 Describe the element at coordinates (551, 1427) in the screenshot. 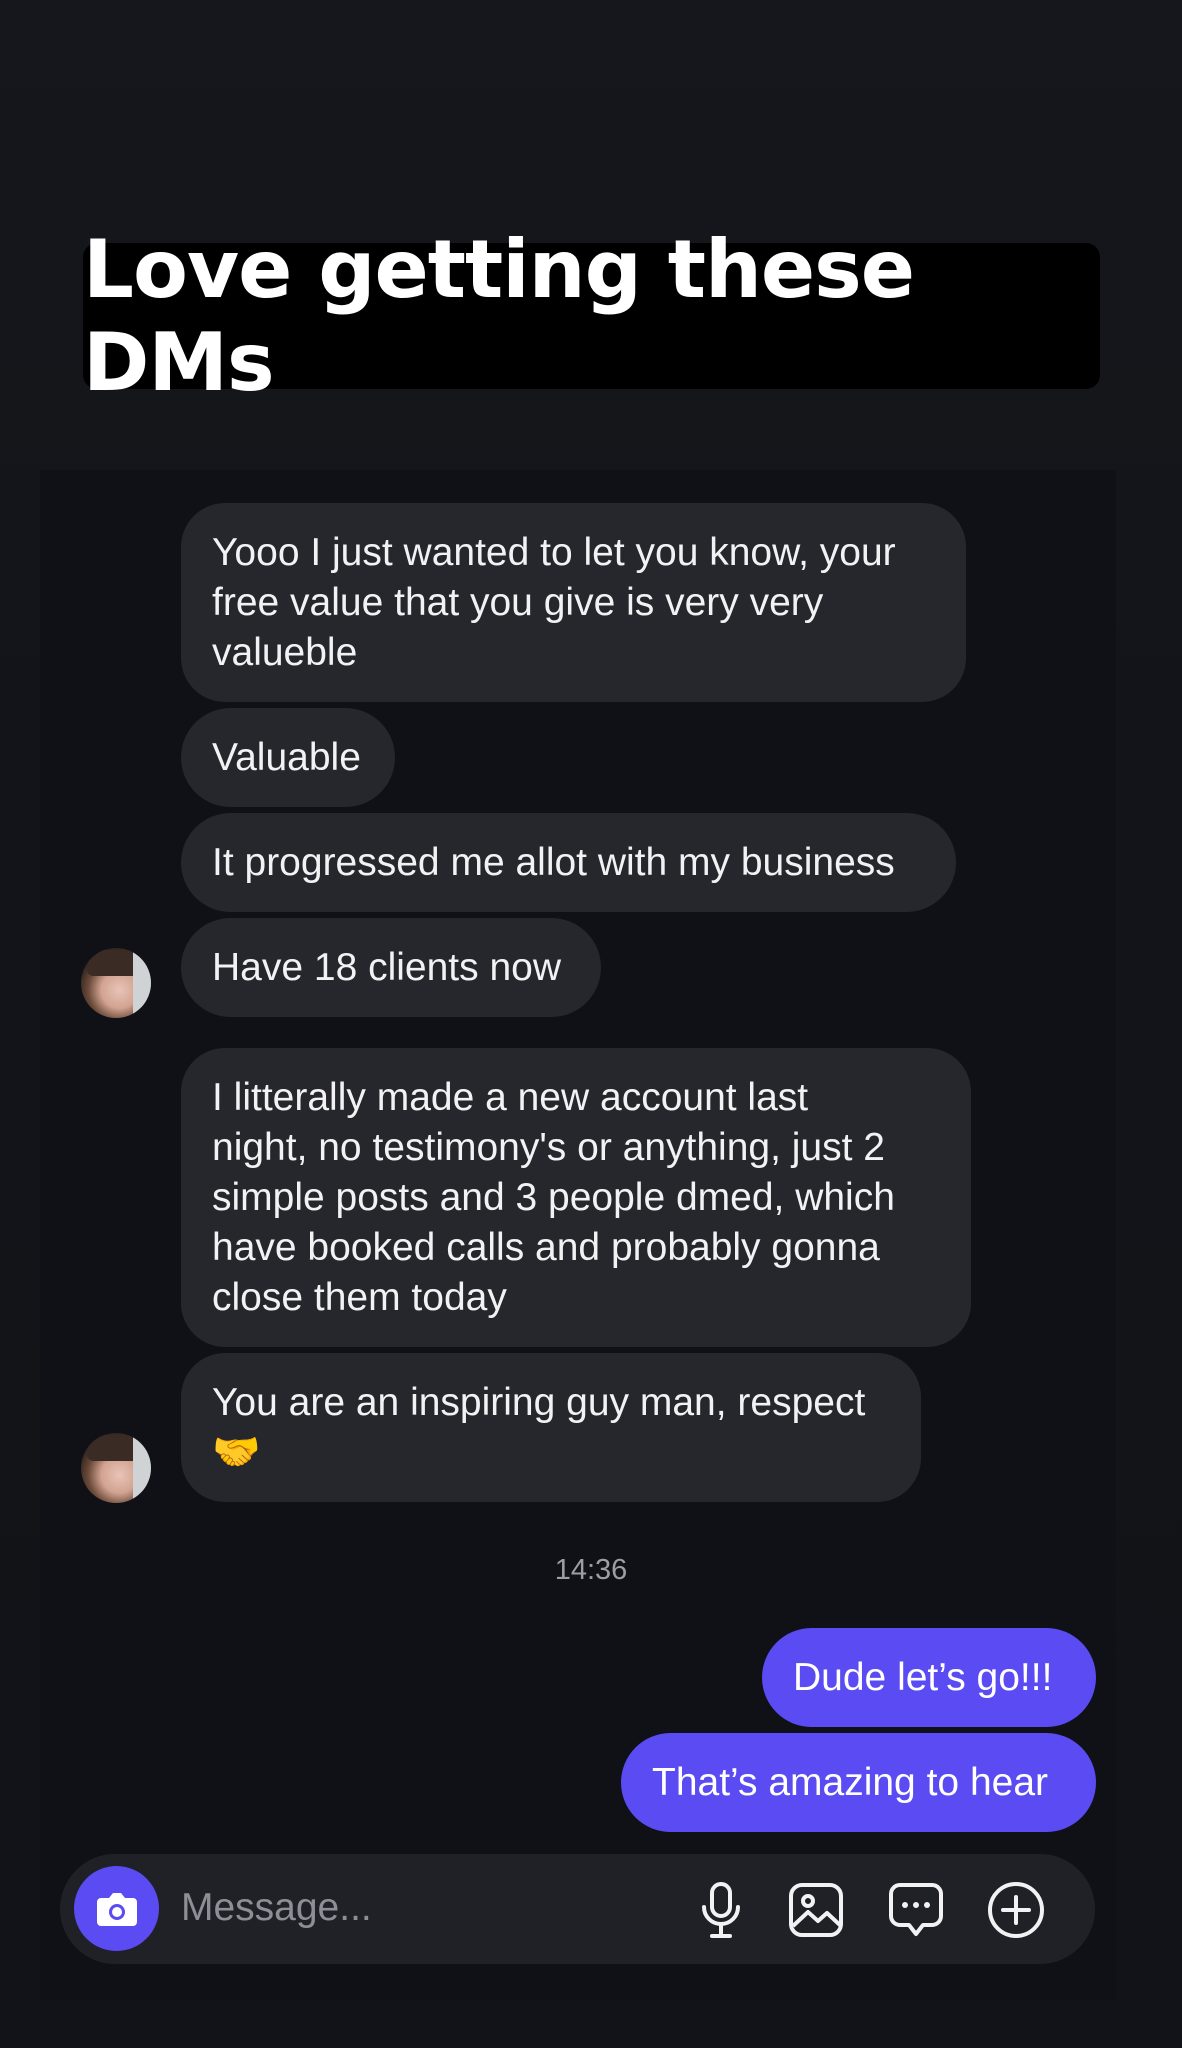

I see `incoming-message: You are an inspiring guy man, respect 🤝` at that location.